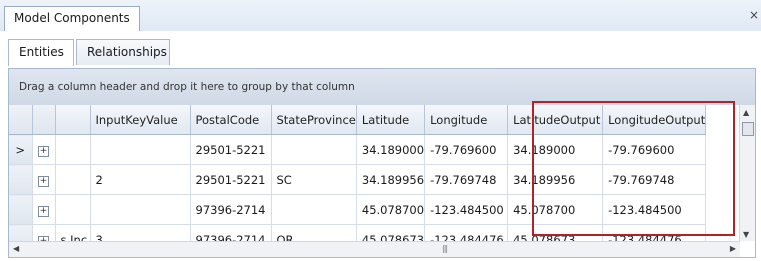  I want to click on horizontal-scrollbar: ◀ ||| ▶, so click(374, 249).